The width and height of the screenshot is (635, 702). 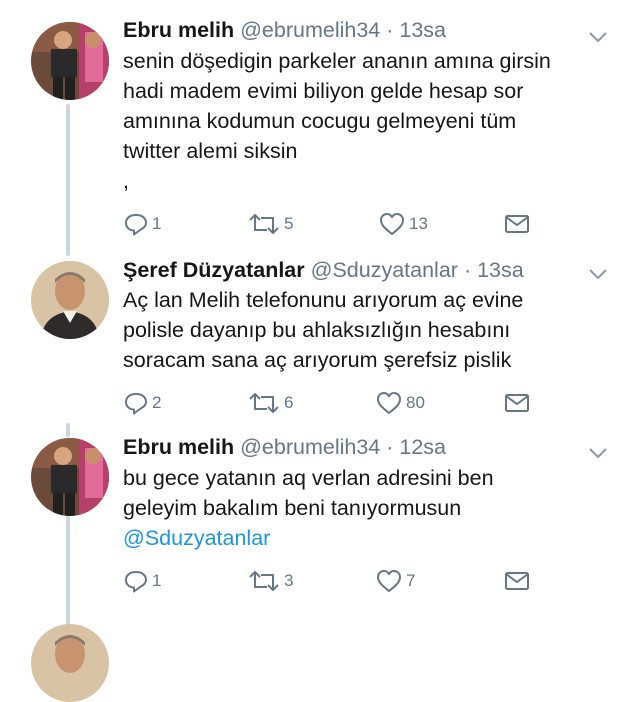 I want to click on tweet-line: ,, so click(x=126, y=181).